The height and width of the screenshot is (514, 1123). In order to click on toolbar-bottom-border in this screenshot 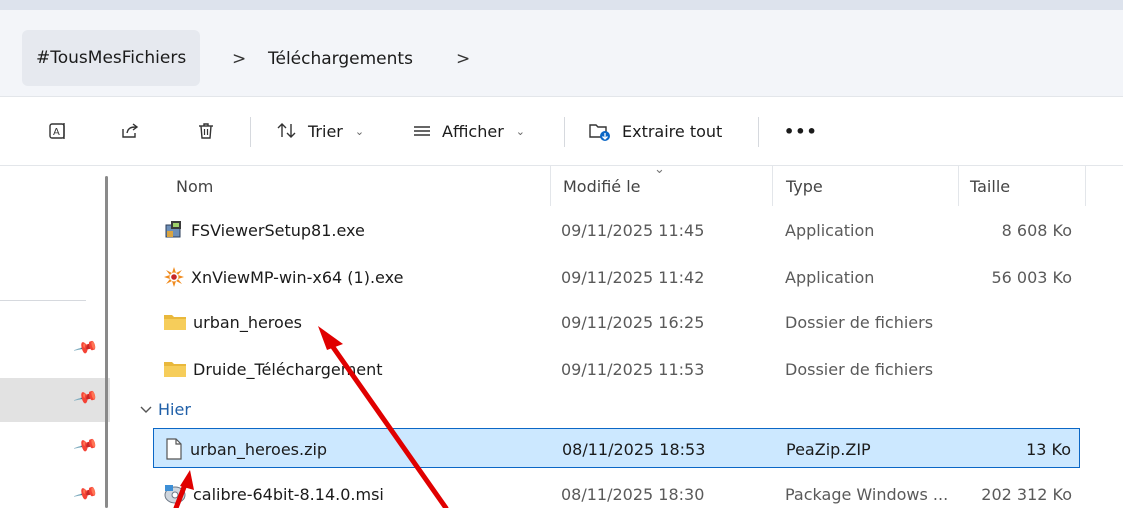, I will do `click(561, 165)`.